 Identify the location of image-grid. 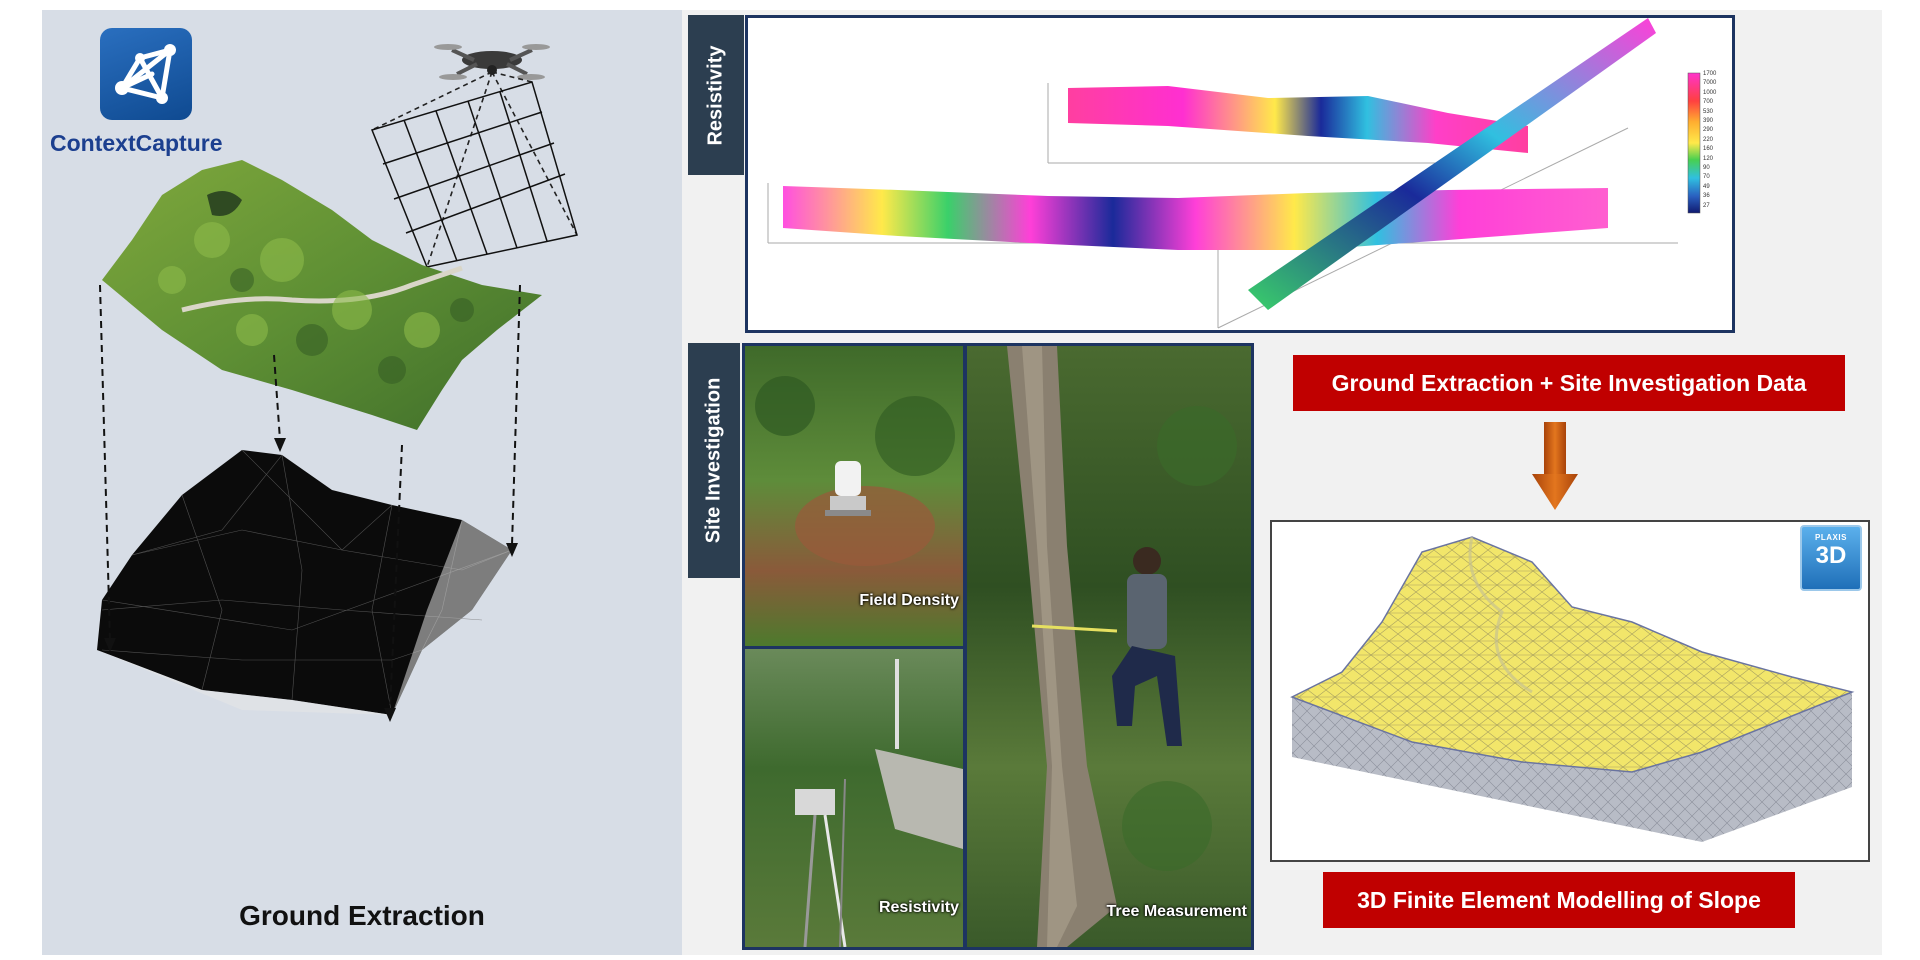
(474, 174).